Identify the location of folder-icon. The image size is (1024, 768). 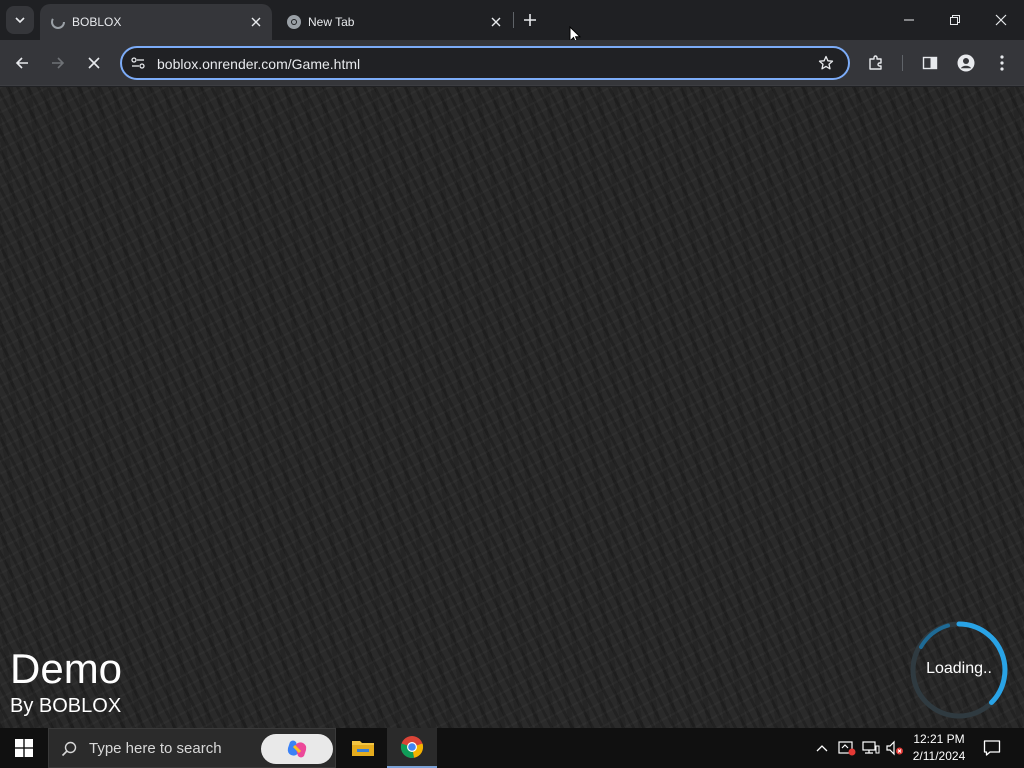
(363, 748).